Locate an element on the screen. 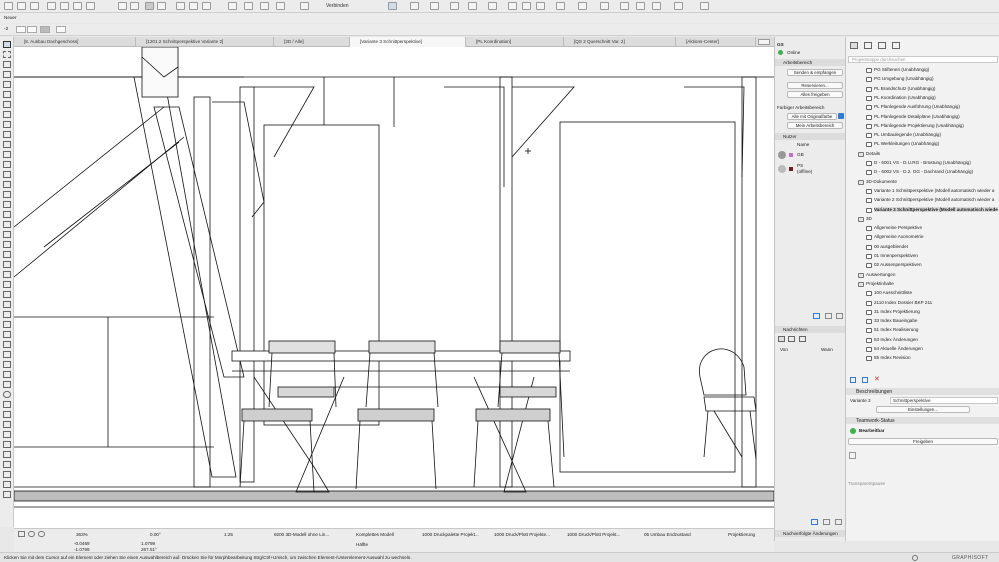 The height and width of the screenshot is (562, 999). marquee-tool-icon is located at coordinates (7, 54).